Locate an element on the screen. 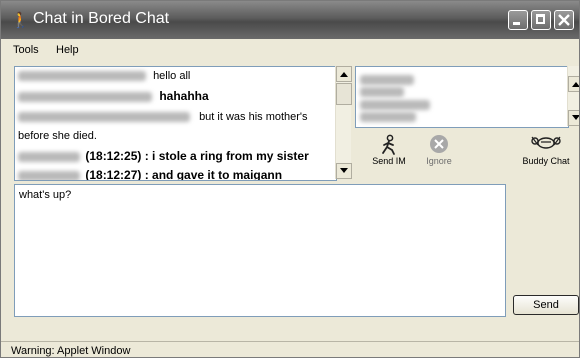 Image resolution: width=580 pixels, height=358 pixels. person-icon: 🚶 is located at coordinates (20, 20).